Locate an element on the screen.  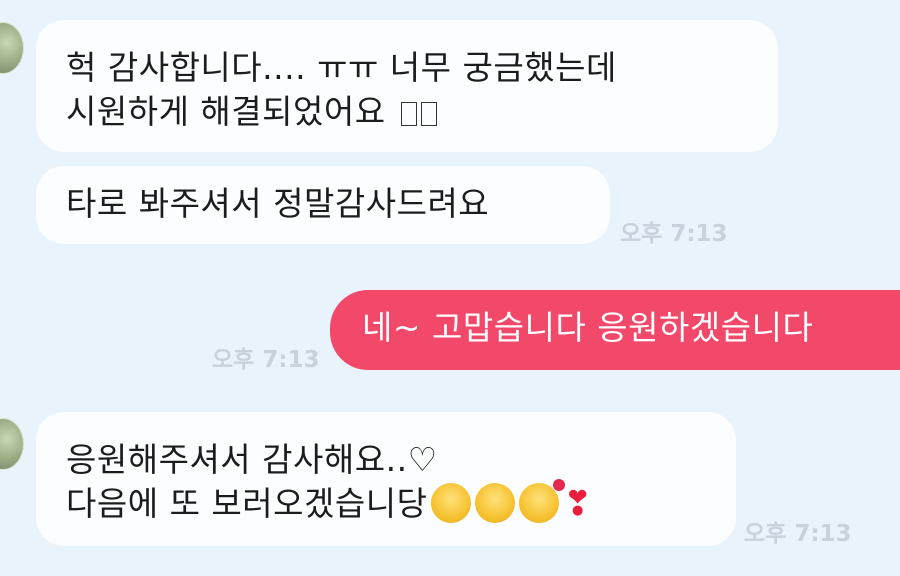
message-text-line: 시원하게 해결되었어요 is located at coordinates (407, 112).